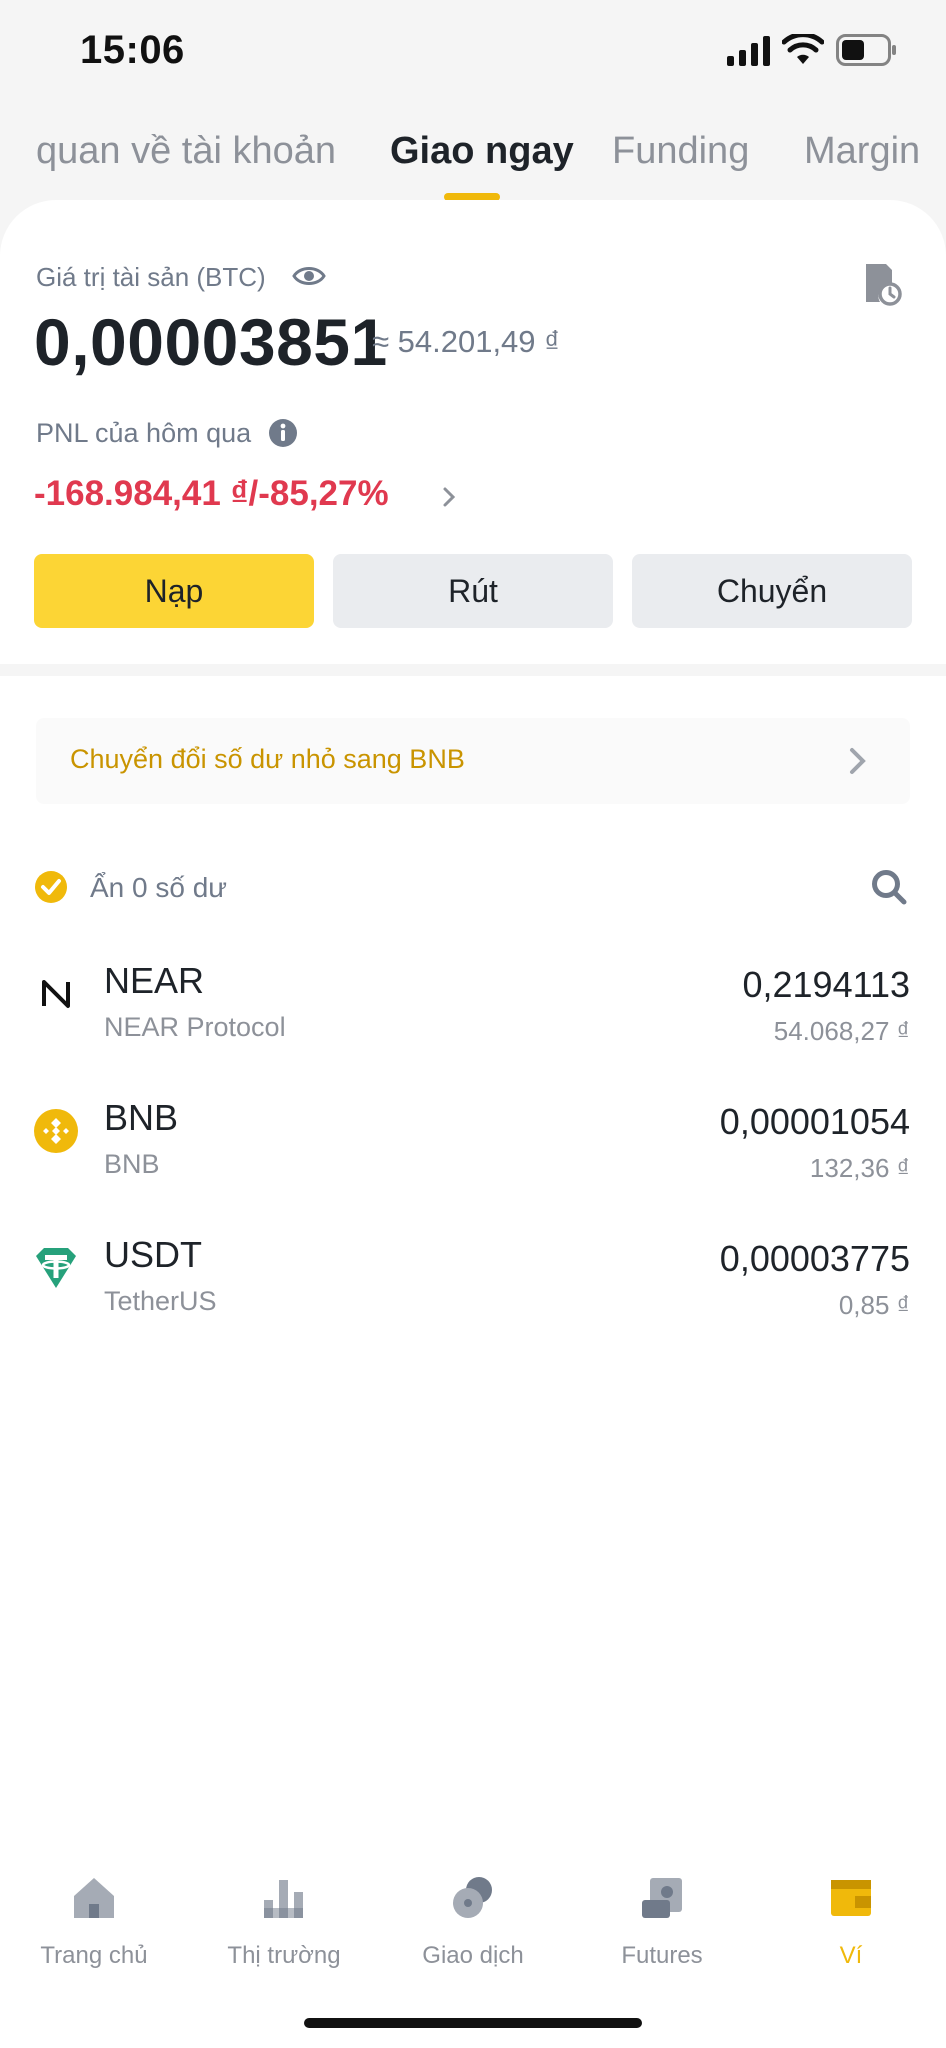 The image size is (946, 2048). I want to click on battery-icon, so click(866, 50).